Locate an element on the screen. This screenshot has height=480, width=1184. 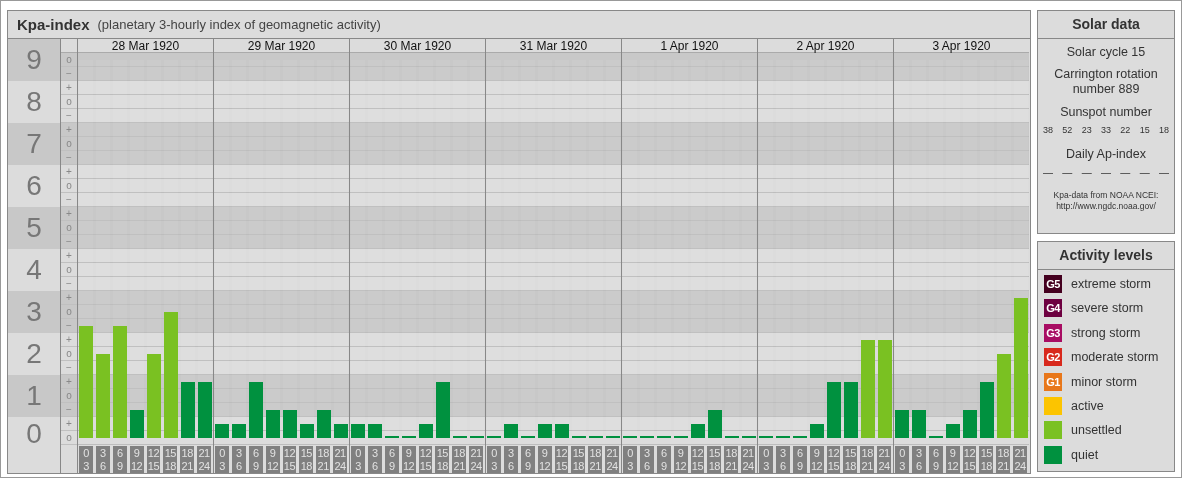
sunspot-number: 15 is located at coordinates (1144, 130).